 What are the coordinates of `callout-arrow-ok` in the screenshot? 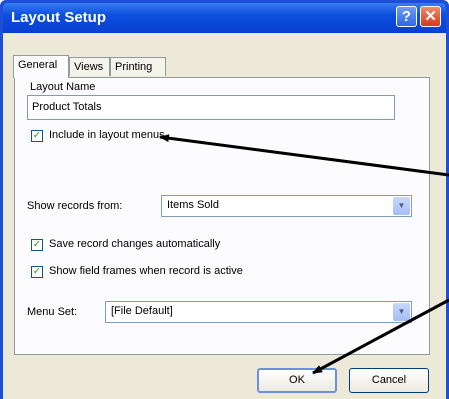 It's located at (380, 336).